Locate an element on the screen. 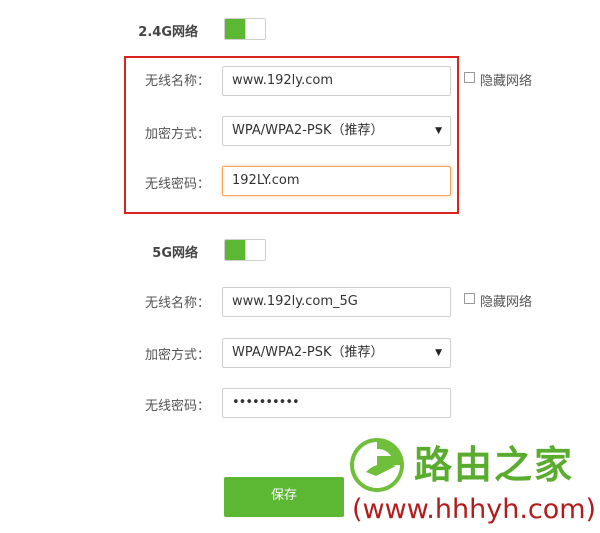  wifi5-ssid-label: 无线名称： is located at coordinates (177, 303).